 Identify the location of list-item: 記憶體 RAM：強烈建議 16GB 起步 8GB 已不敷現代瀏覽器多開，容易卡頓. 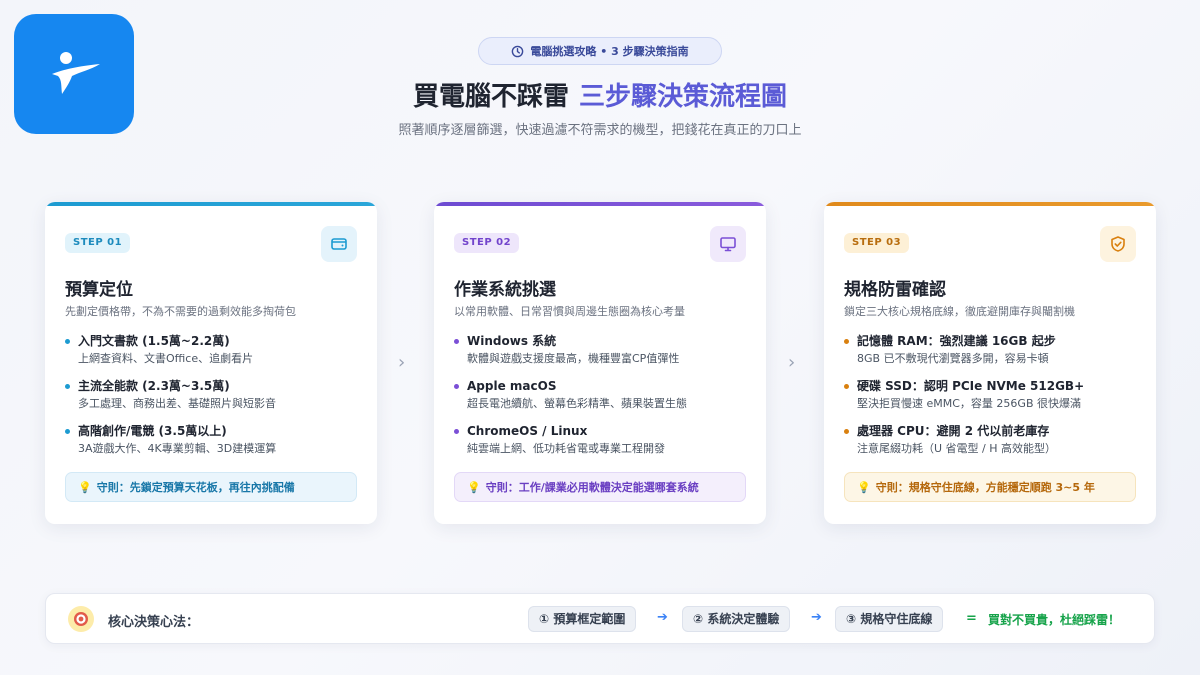
(964, 355).